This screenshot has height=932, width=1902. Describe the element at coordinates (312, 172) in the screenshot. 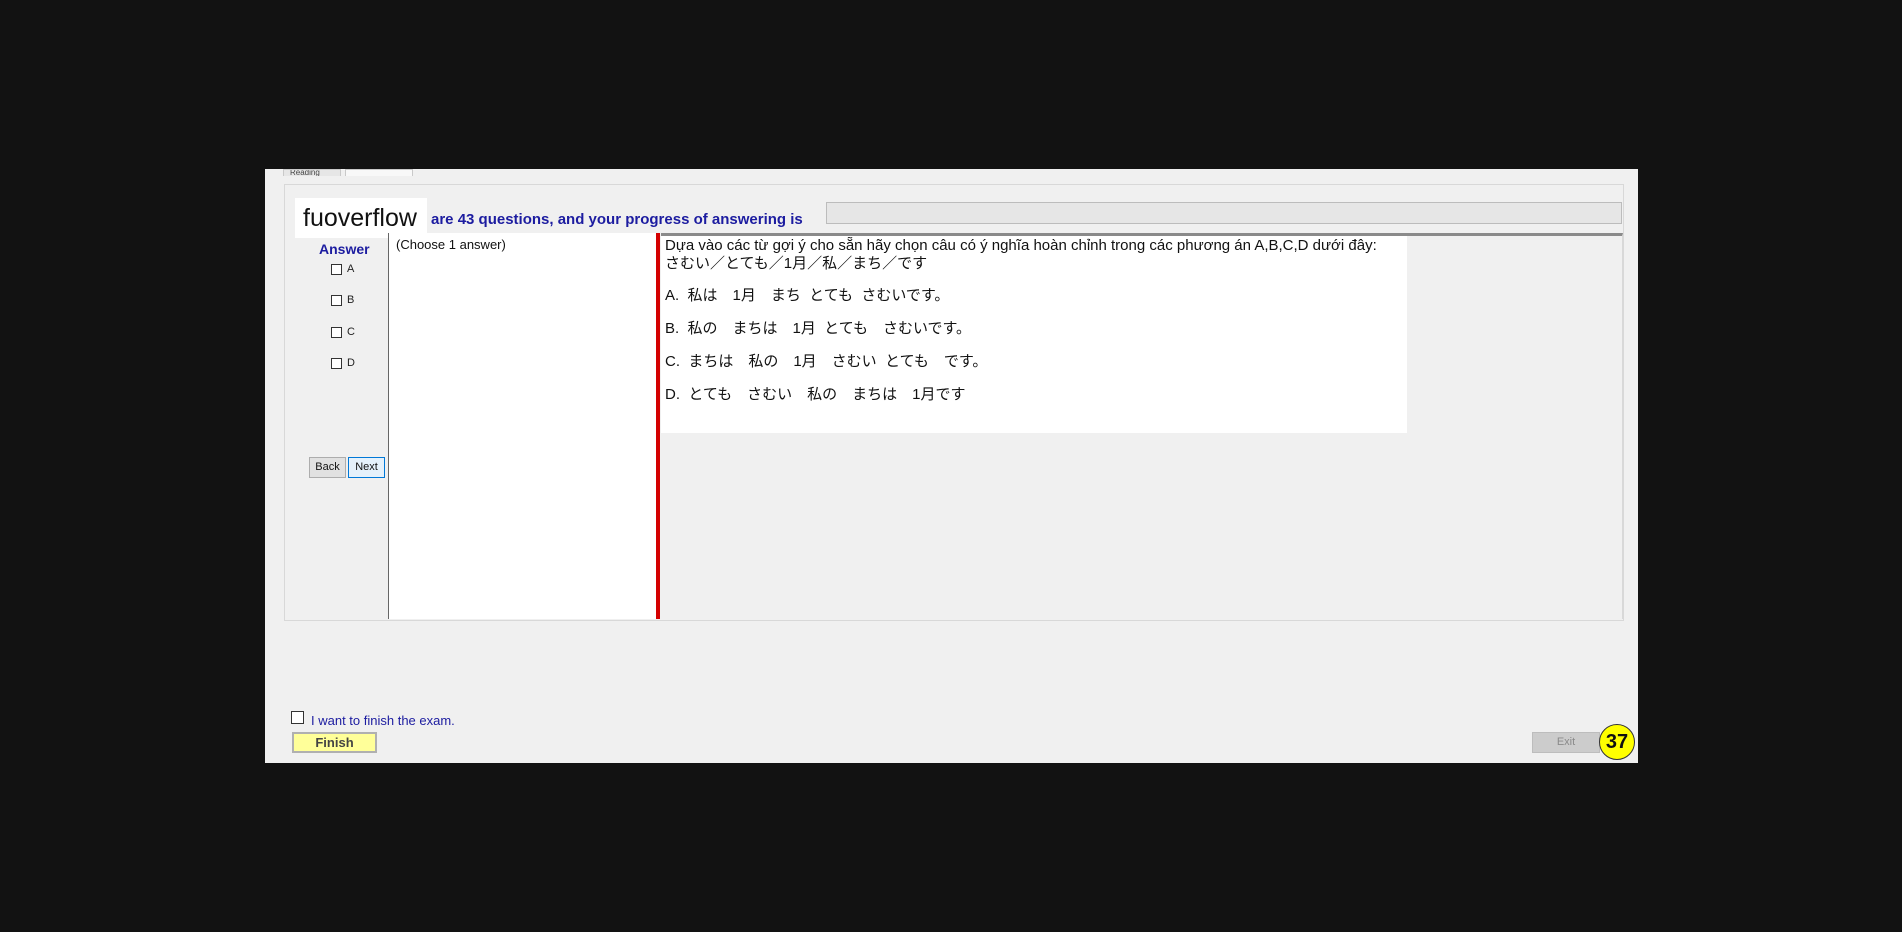

I see `tab-reading: Reading` at that location.